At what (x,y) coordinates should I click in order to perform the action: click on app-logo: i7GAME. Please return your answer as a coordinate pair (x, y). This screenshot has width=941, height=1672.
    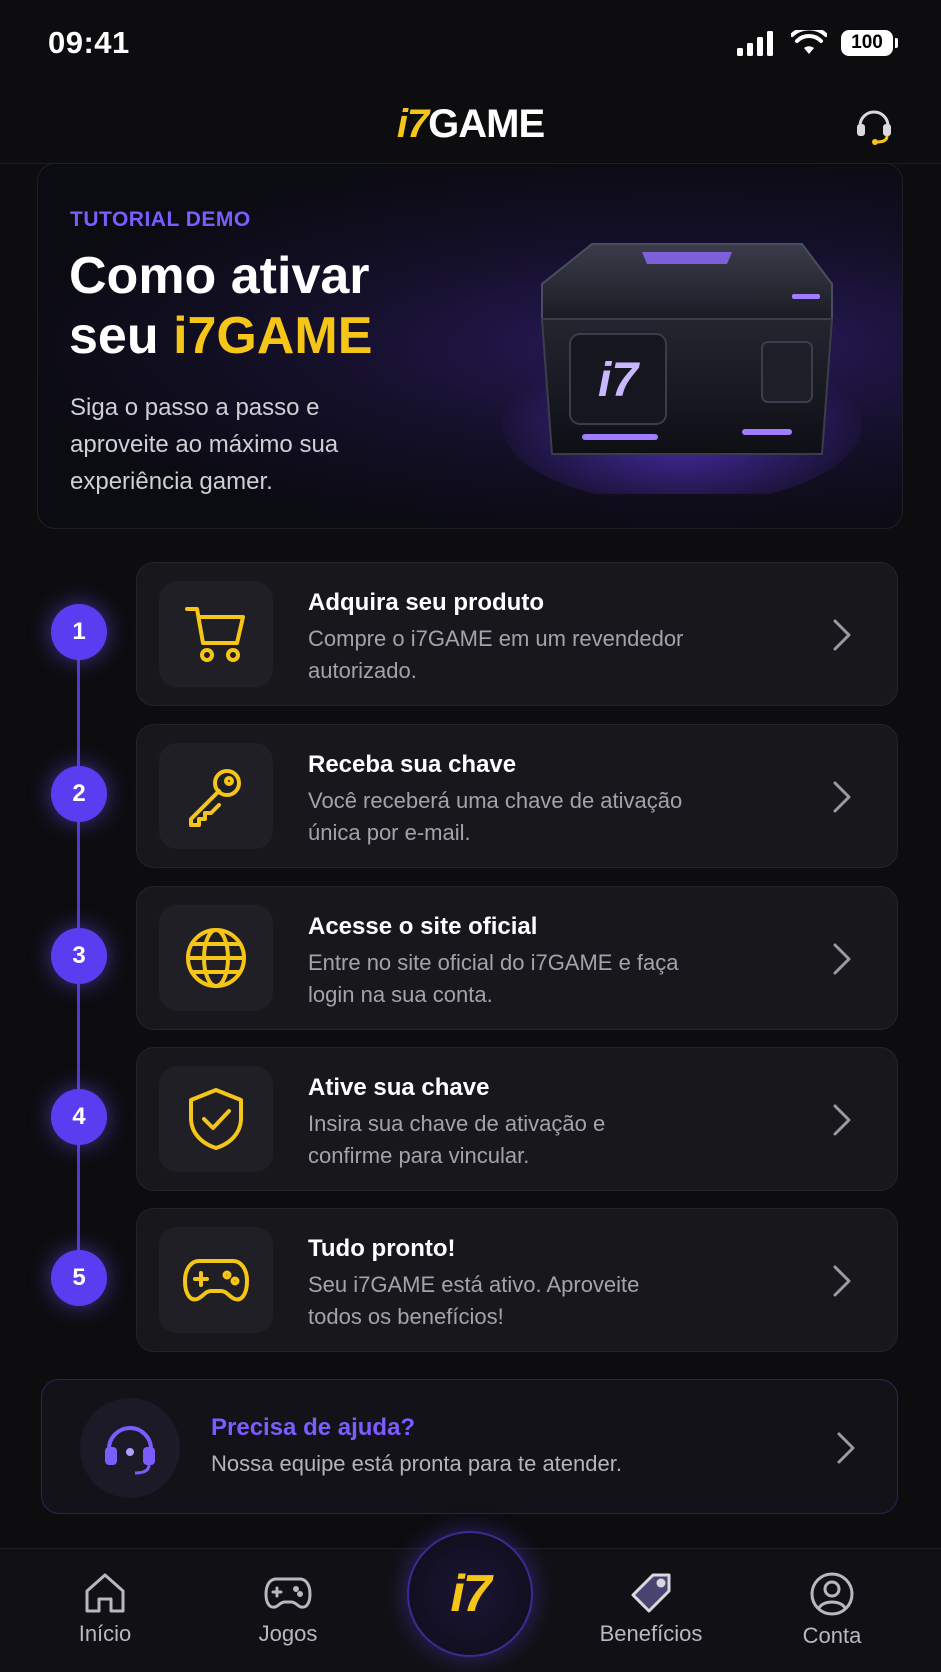
    Looking at the image, I should click on (470, 124).